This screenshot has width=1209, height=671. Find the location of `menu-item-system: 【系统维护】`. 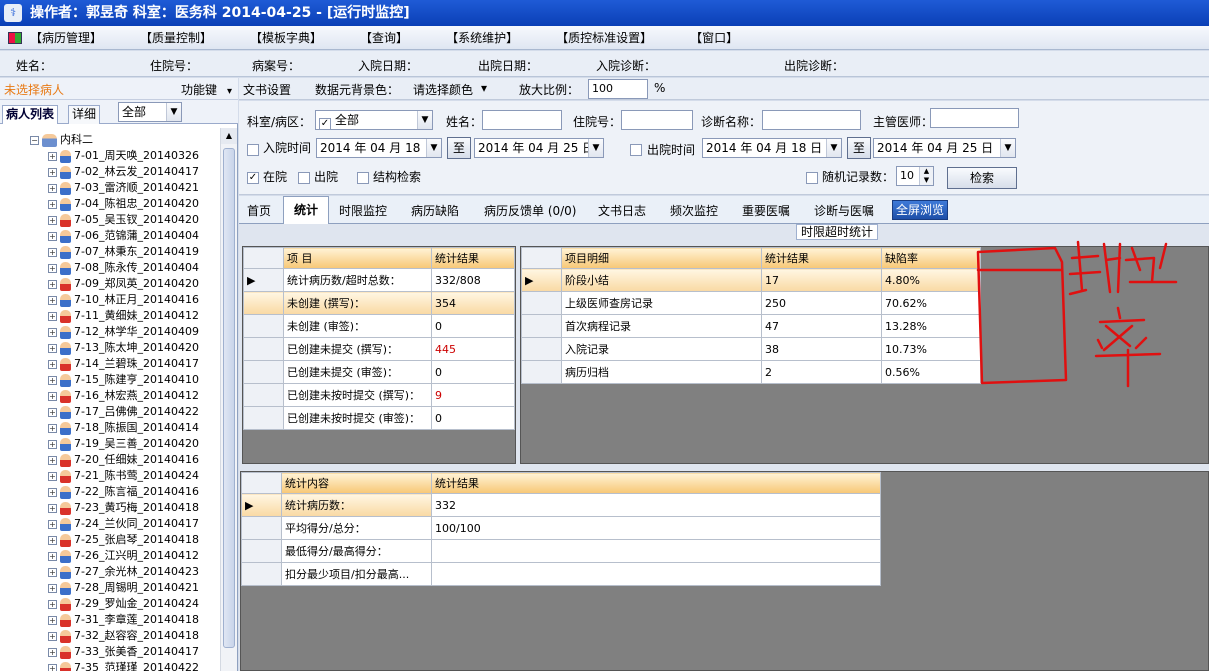

menu-item-system: 【系统维护】 is located at coordinates (482, 37).